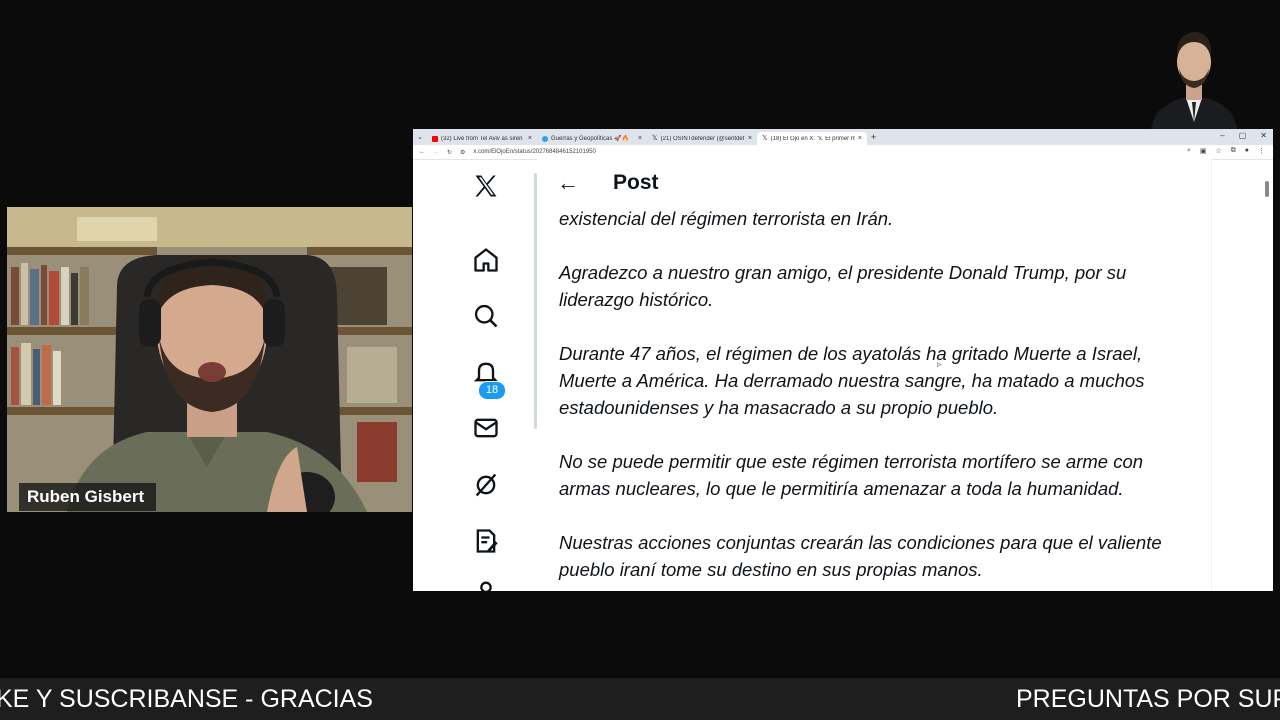 The width and height of the screenshot is (1280, 720). Describe the element at coordinates (1247, 151) in the screenshot. I see `profile-icon: ●` at that location.